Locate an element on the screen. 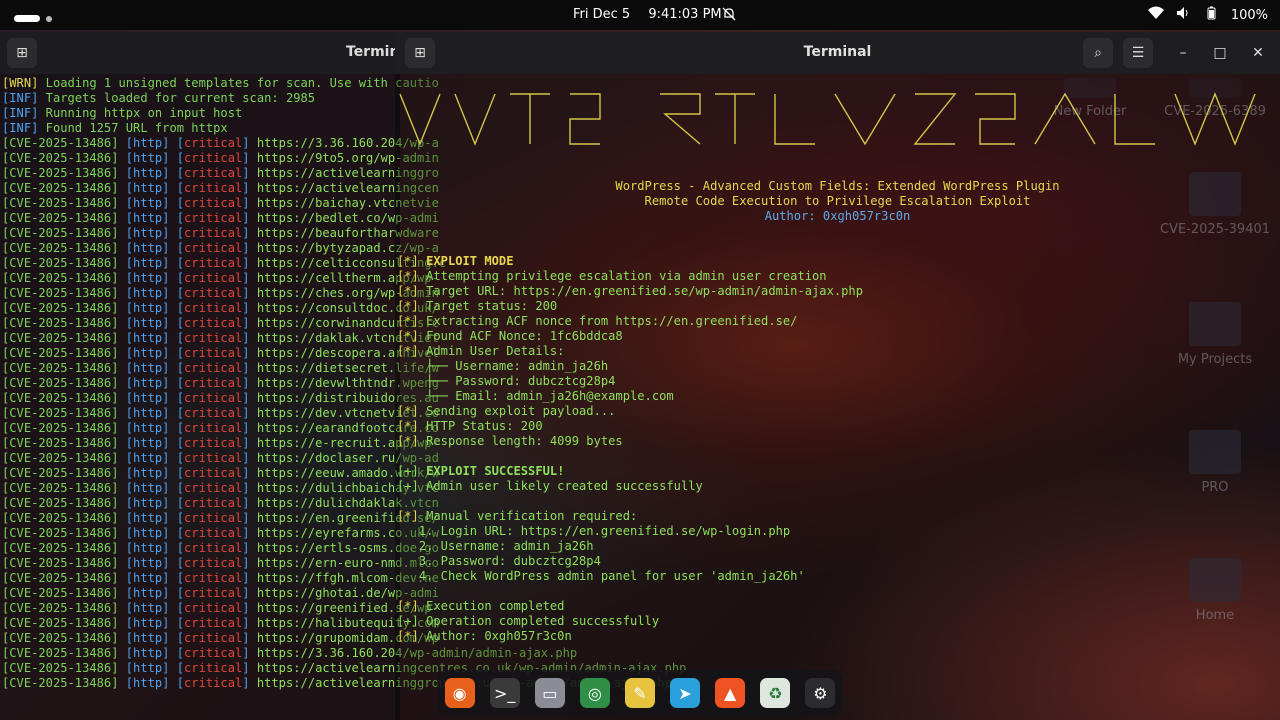 The width and height of the screenshot is (1280, 720). text-editor-icon: ✎ is located at coordinates (639, 693).